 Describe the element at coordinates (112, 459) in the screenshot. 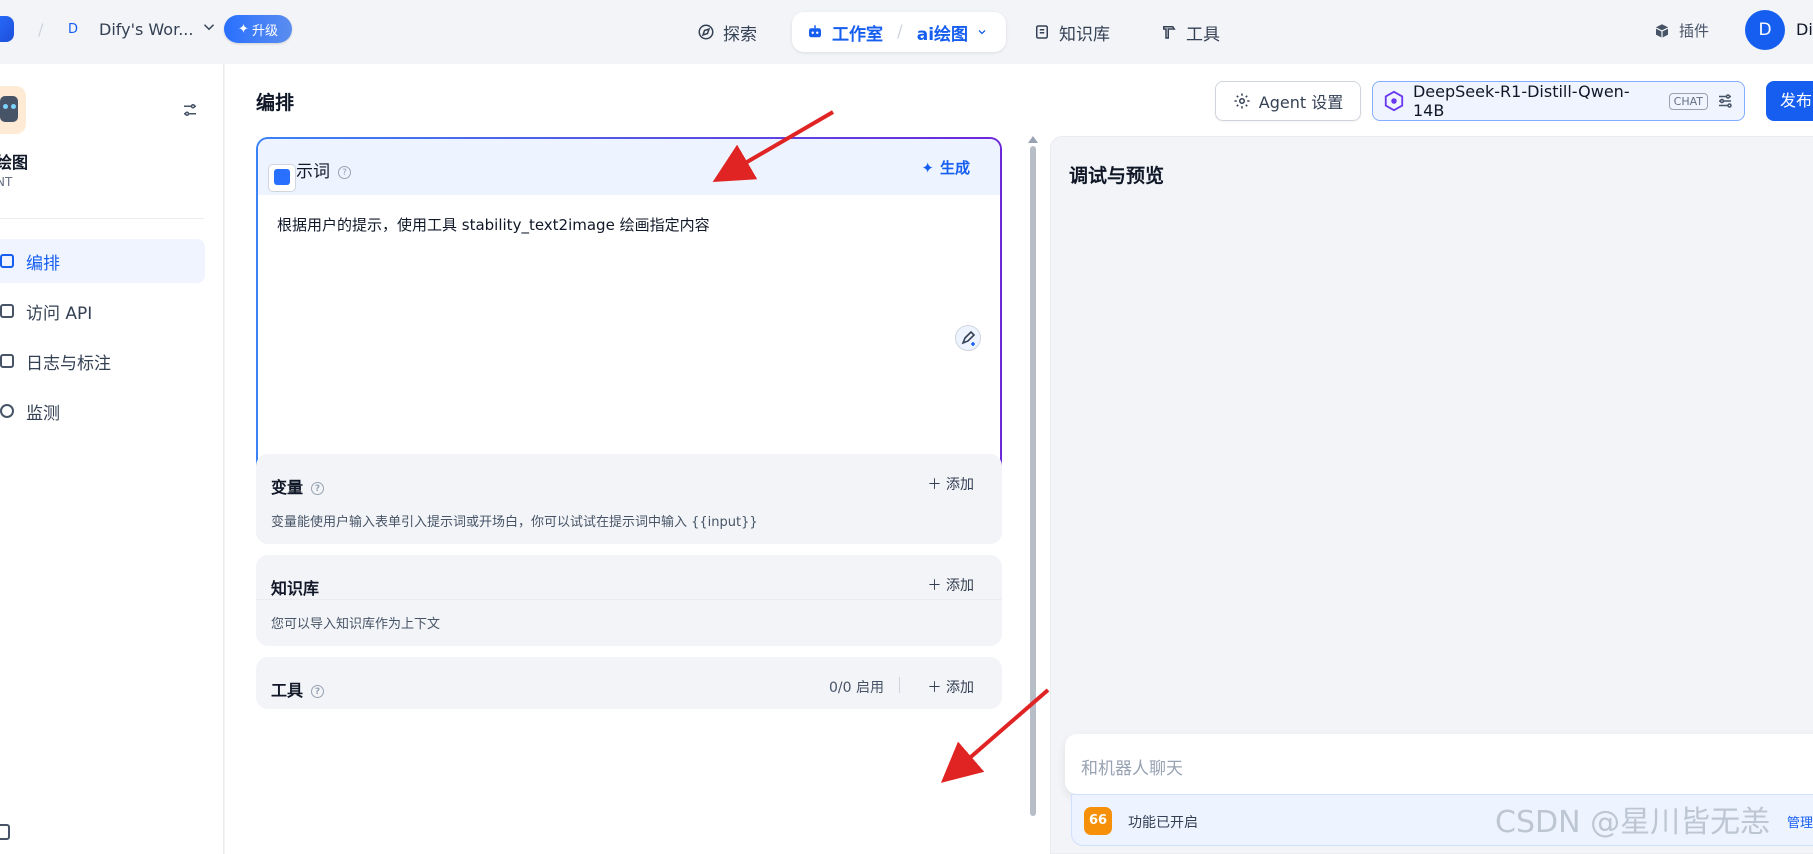

I see `app-sidebar: 绘图 NT 编排 访问 API 日志与标注 监测` at that location.